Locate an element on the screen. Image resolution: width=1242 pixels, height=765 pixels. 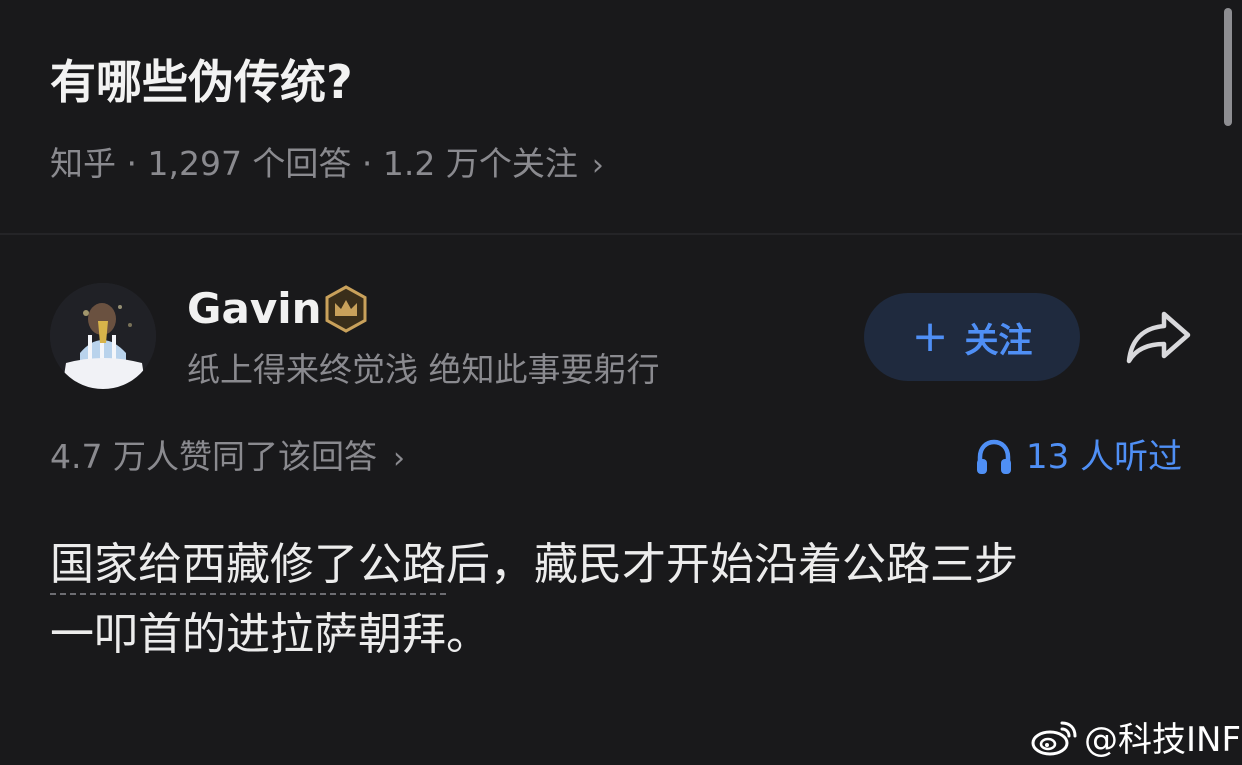
answer-text: 后，藏民才开始沿着公路三步 is located at coordinates (732, 564).